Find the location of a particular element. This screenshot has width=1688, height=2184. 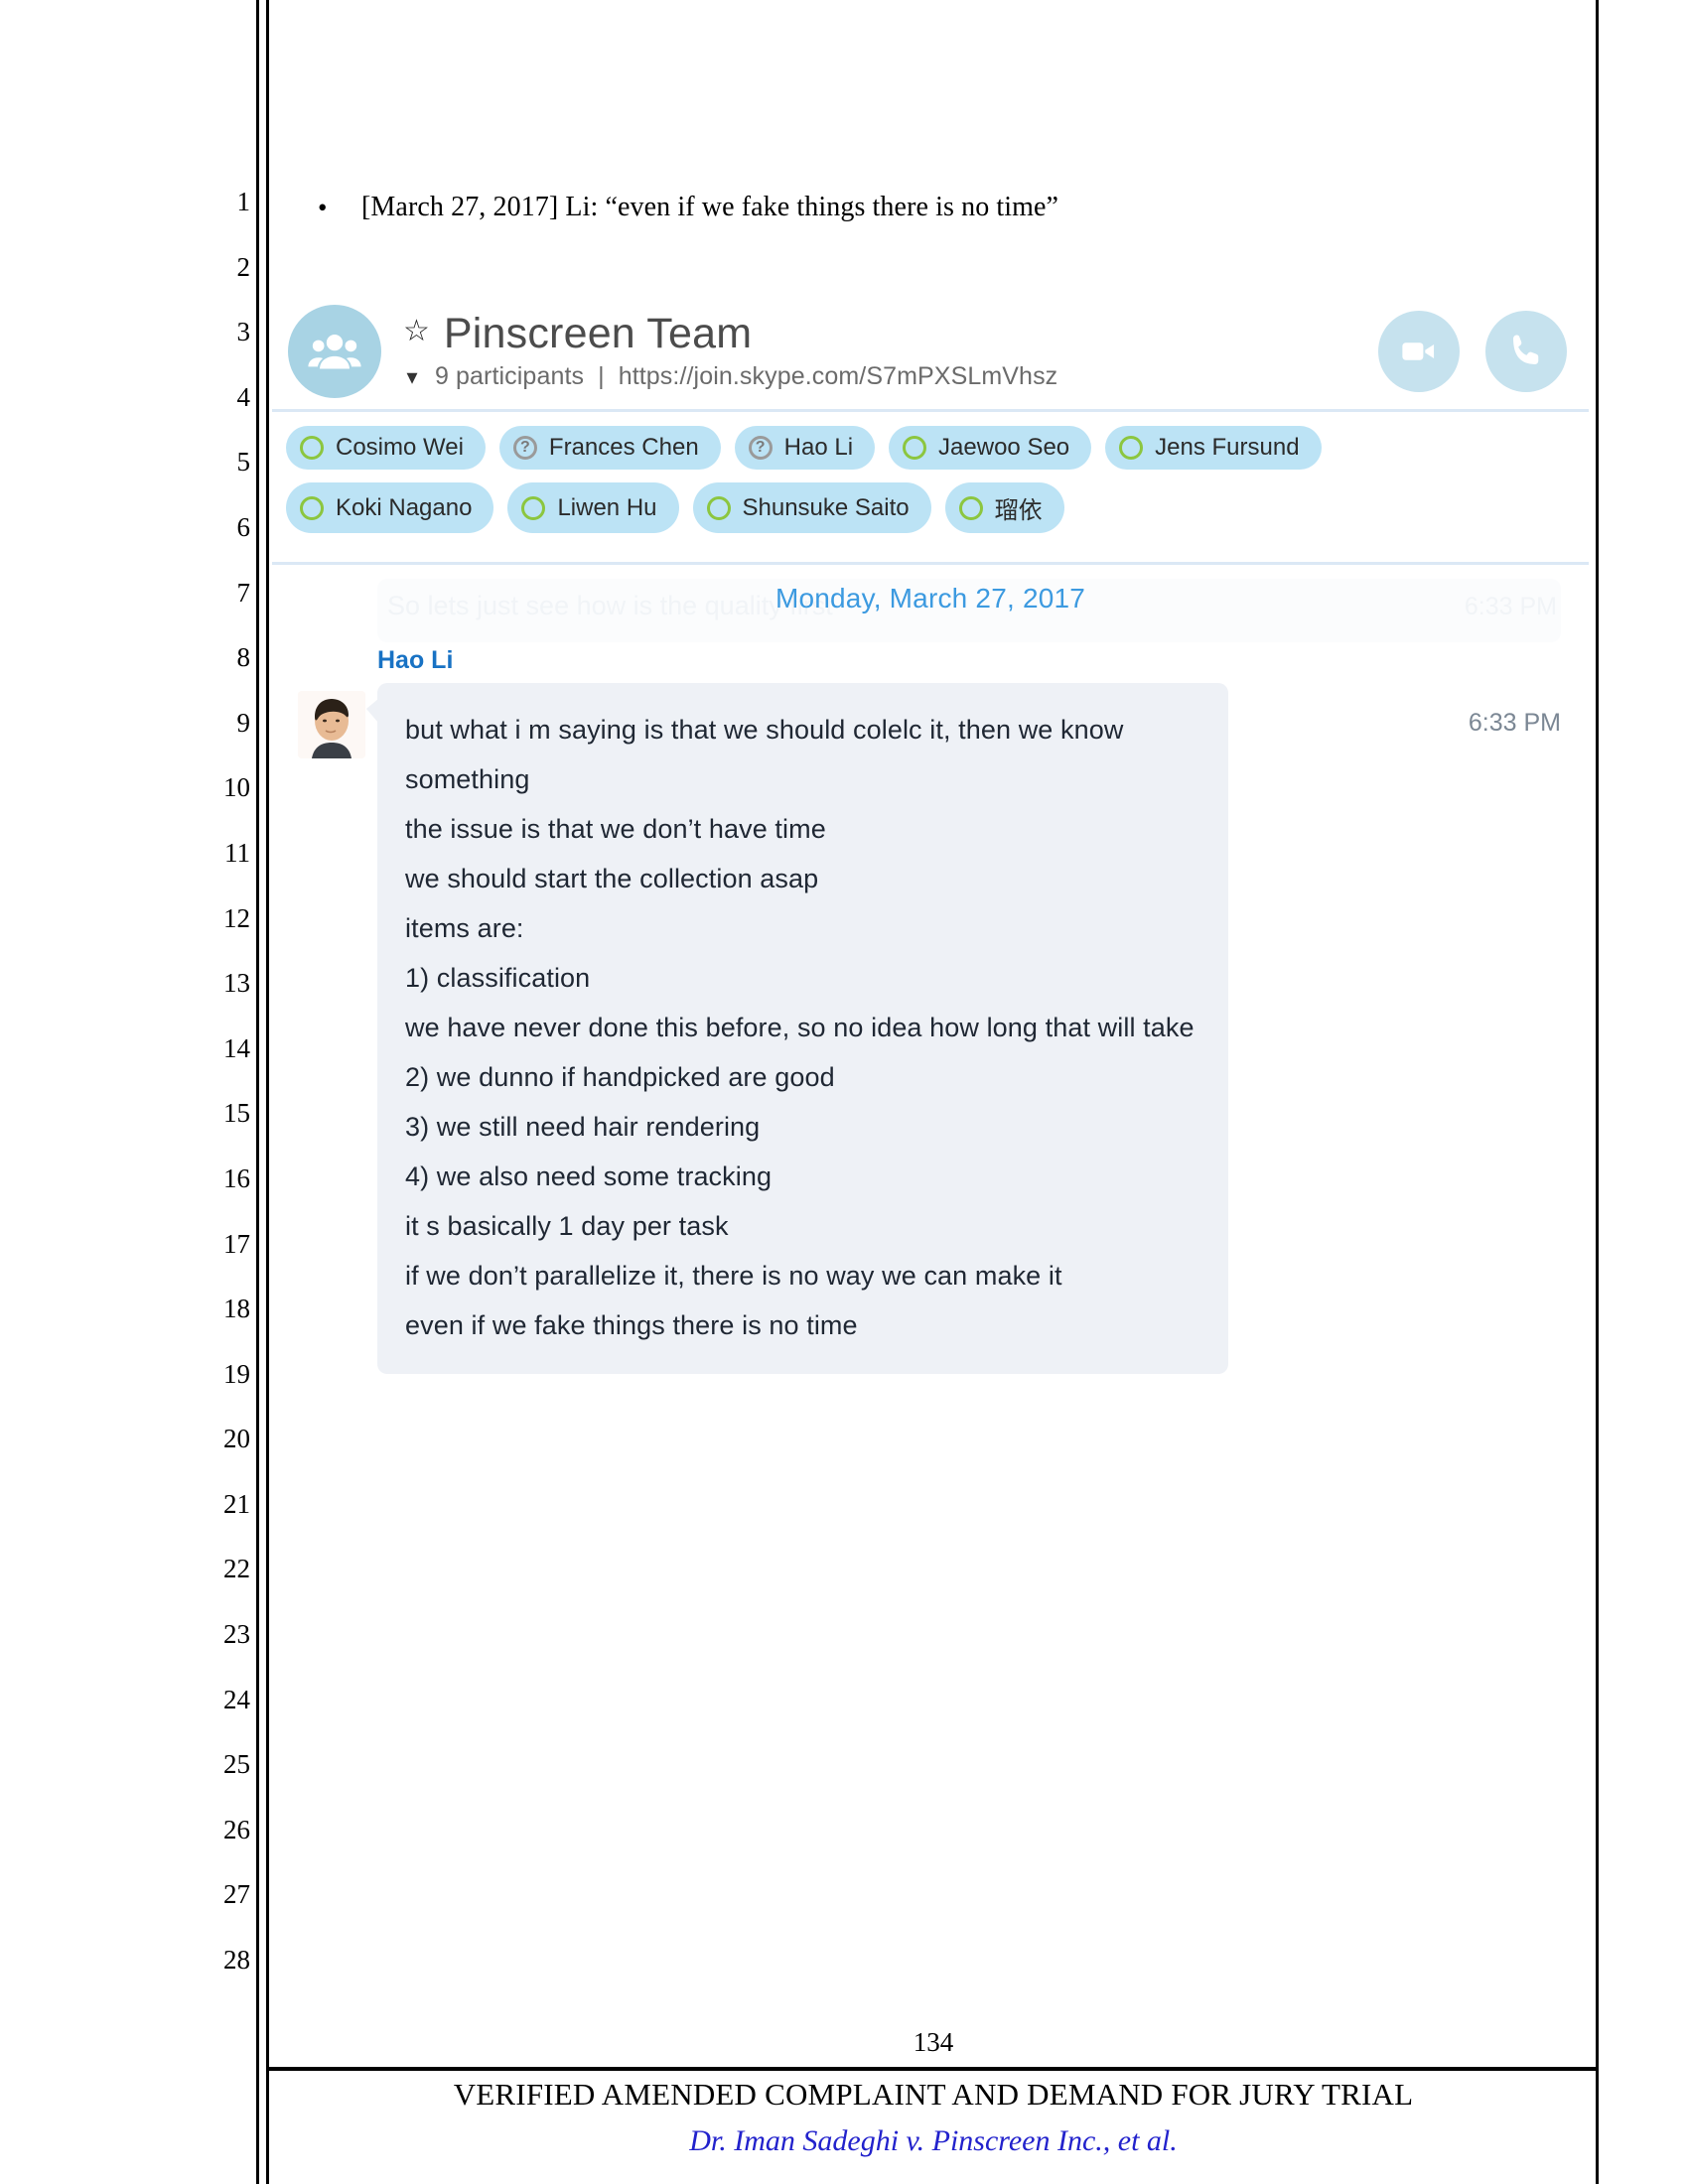

line-number: 15 is located at coordinates (236, 1113).